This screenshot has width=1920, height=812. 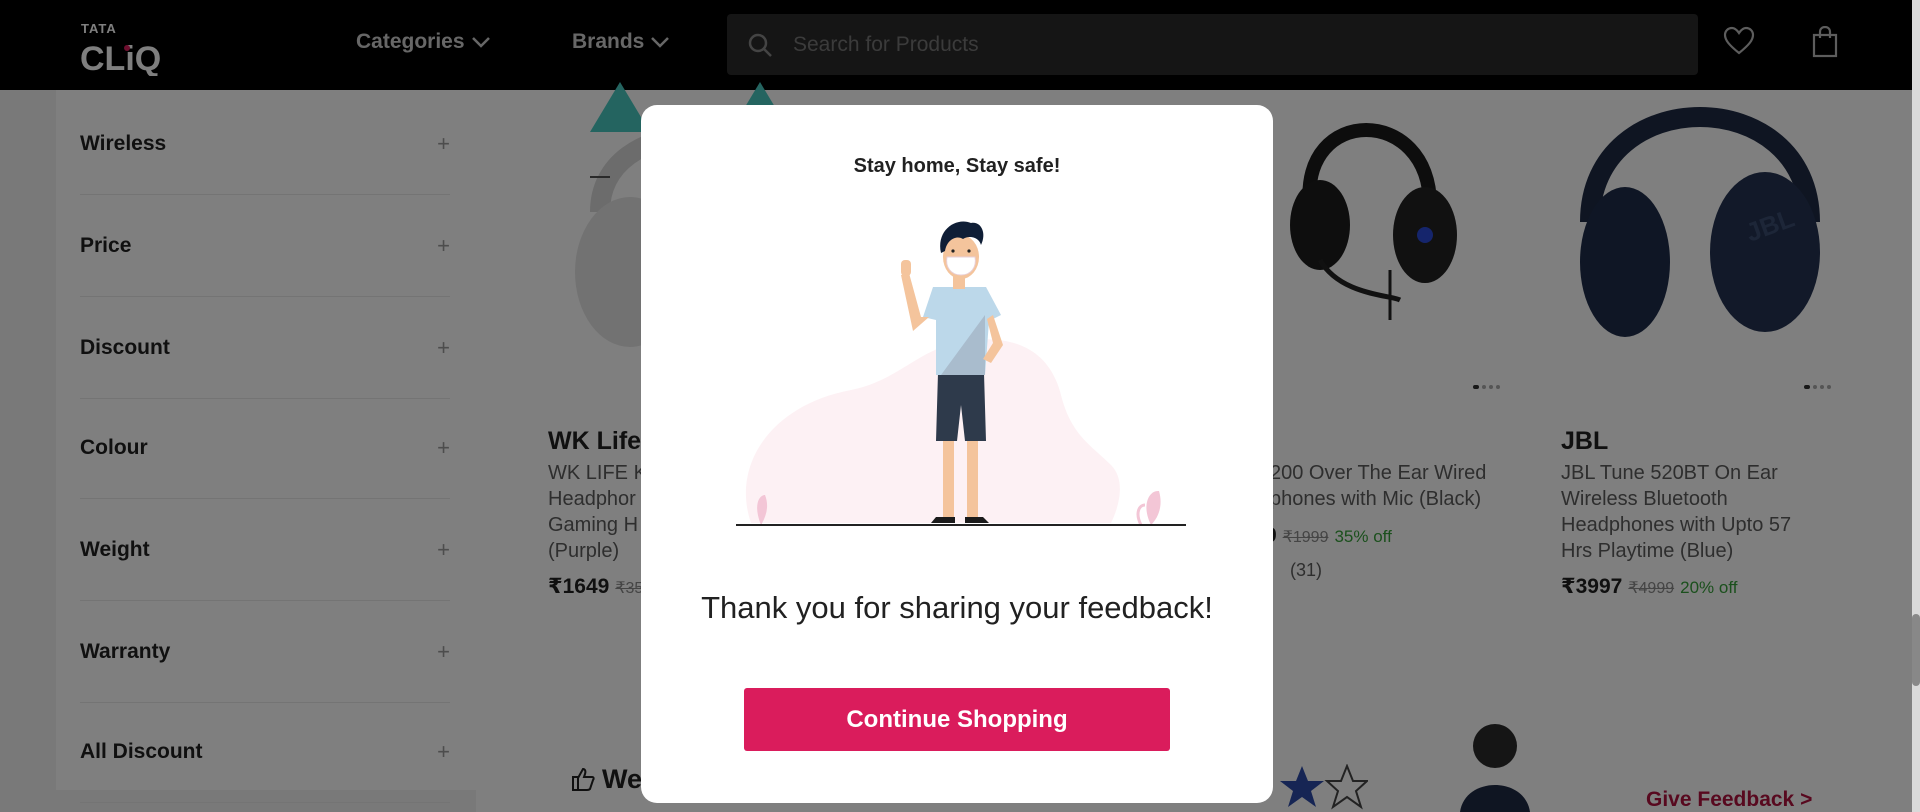 I want to click on continue-shopping-button: Continue Shopping, so click(x=957, y=719).